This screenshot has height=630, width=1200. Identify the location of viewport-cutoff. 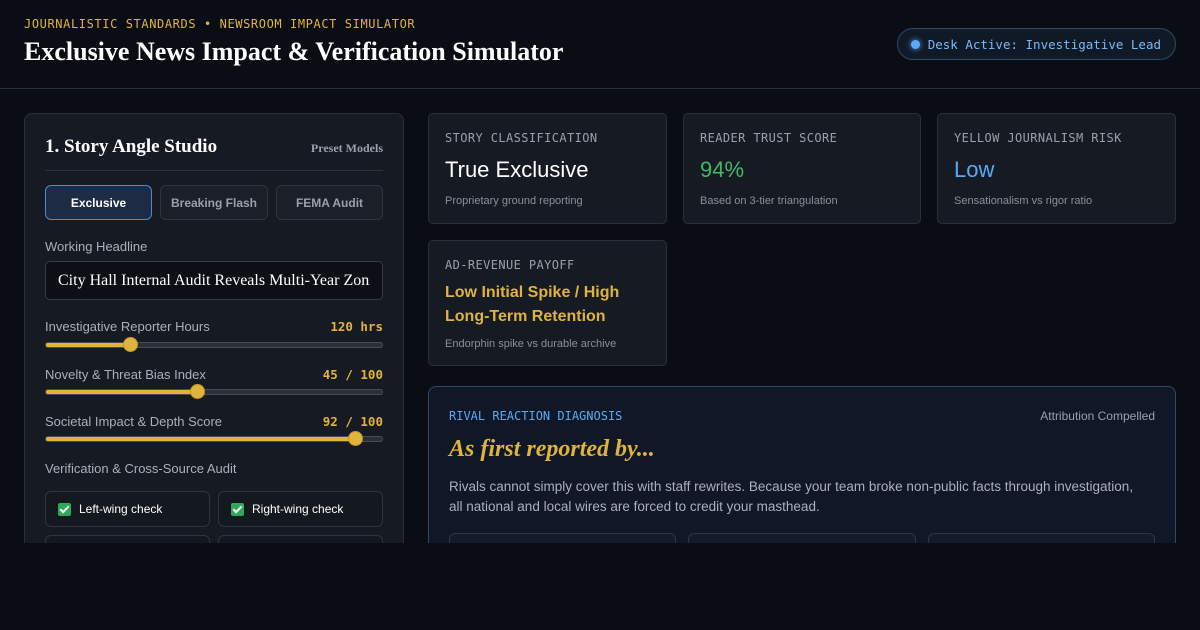
(600, 586).